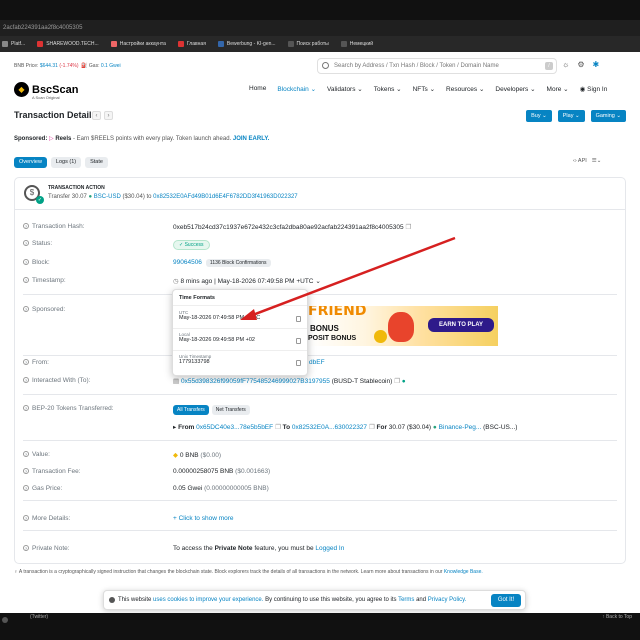  I want to click on twitter-icon, so click(5, 620).